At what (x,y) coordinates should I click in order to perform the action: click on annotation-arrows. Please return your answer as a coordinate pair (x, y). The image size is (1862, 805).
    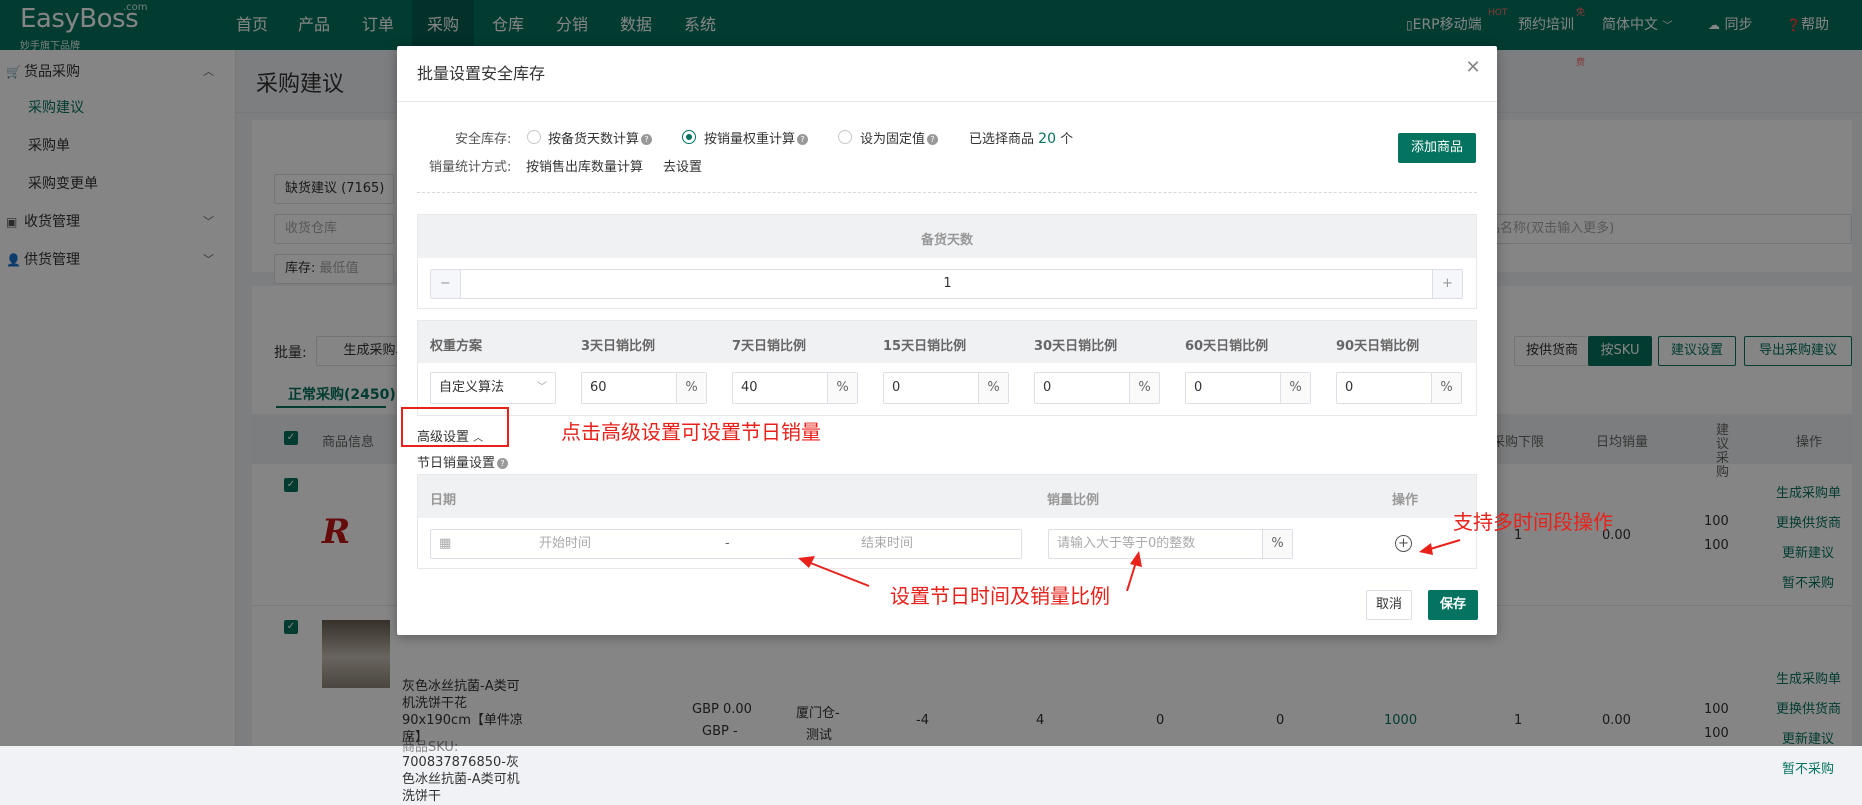
    Looking at the image, I should click on (1129, 565).